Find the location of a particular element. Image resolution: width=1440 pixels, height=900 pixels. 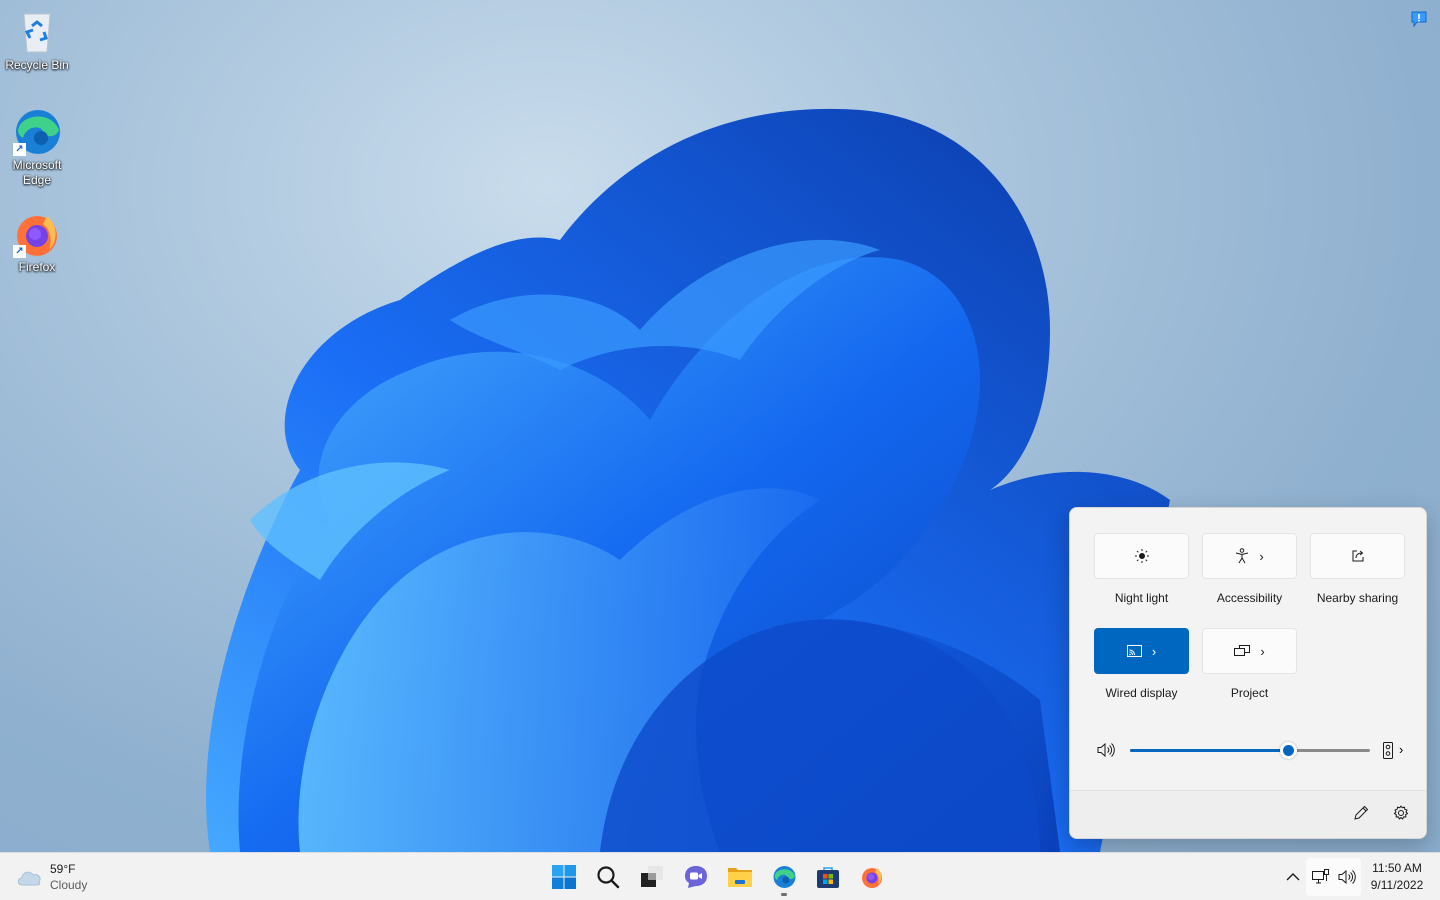

taskbar-store-button is located at coordinates (828, 877).